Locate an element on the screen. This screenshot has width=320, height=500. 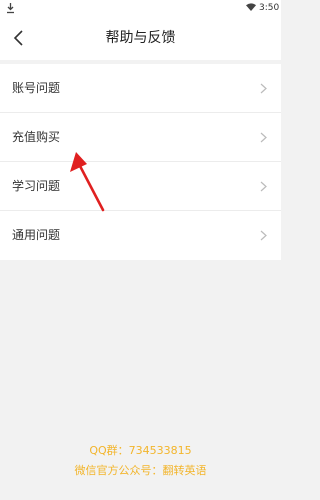
wechat-account-text: 微信官方公众号：翻转英语 is located at coordinates (140, 470).